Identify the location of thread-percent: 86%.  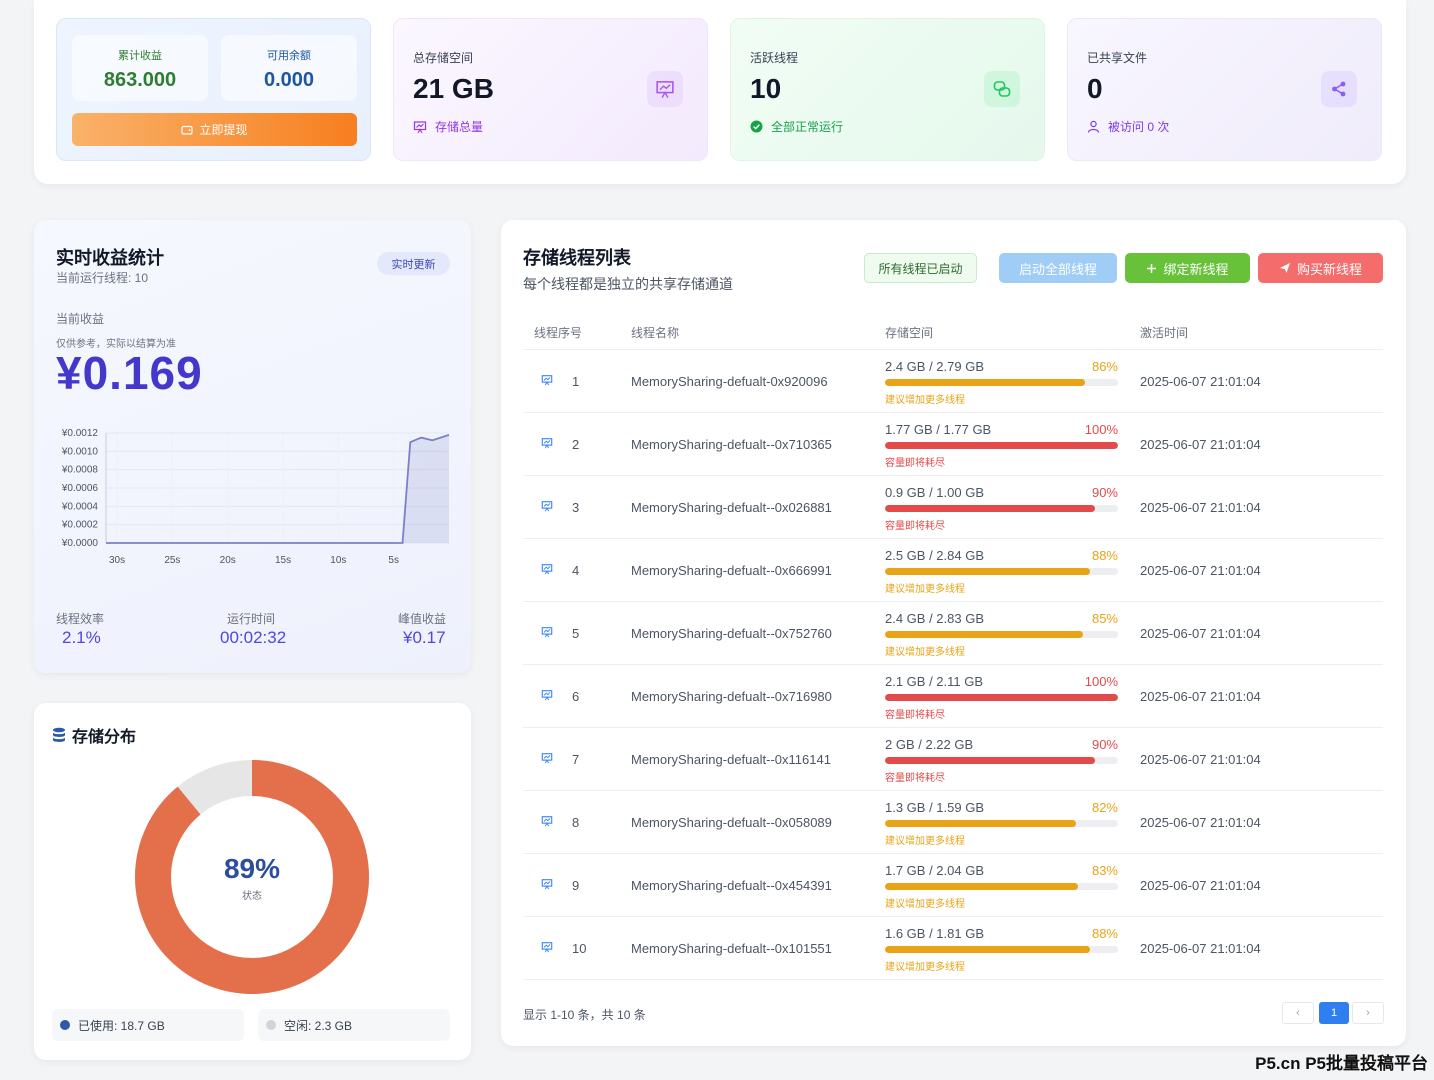
(1104, 366).